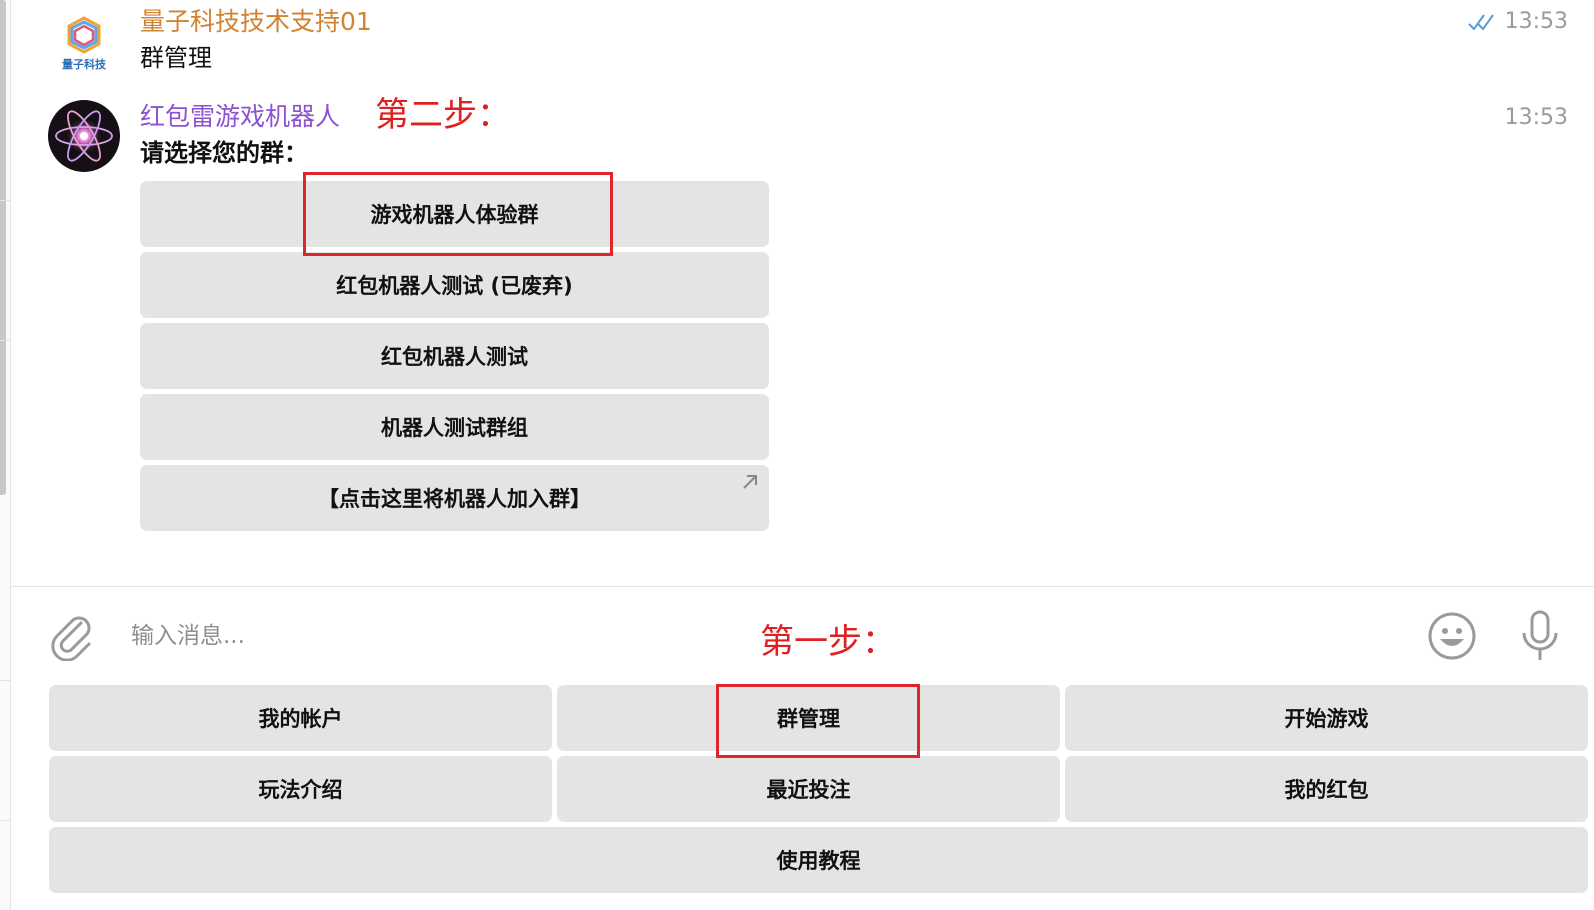 This screenshot has width=1594, height=910. I want to click on sender-name: 量子科技技术支持01, so click(256, 22).